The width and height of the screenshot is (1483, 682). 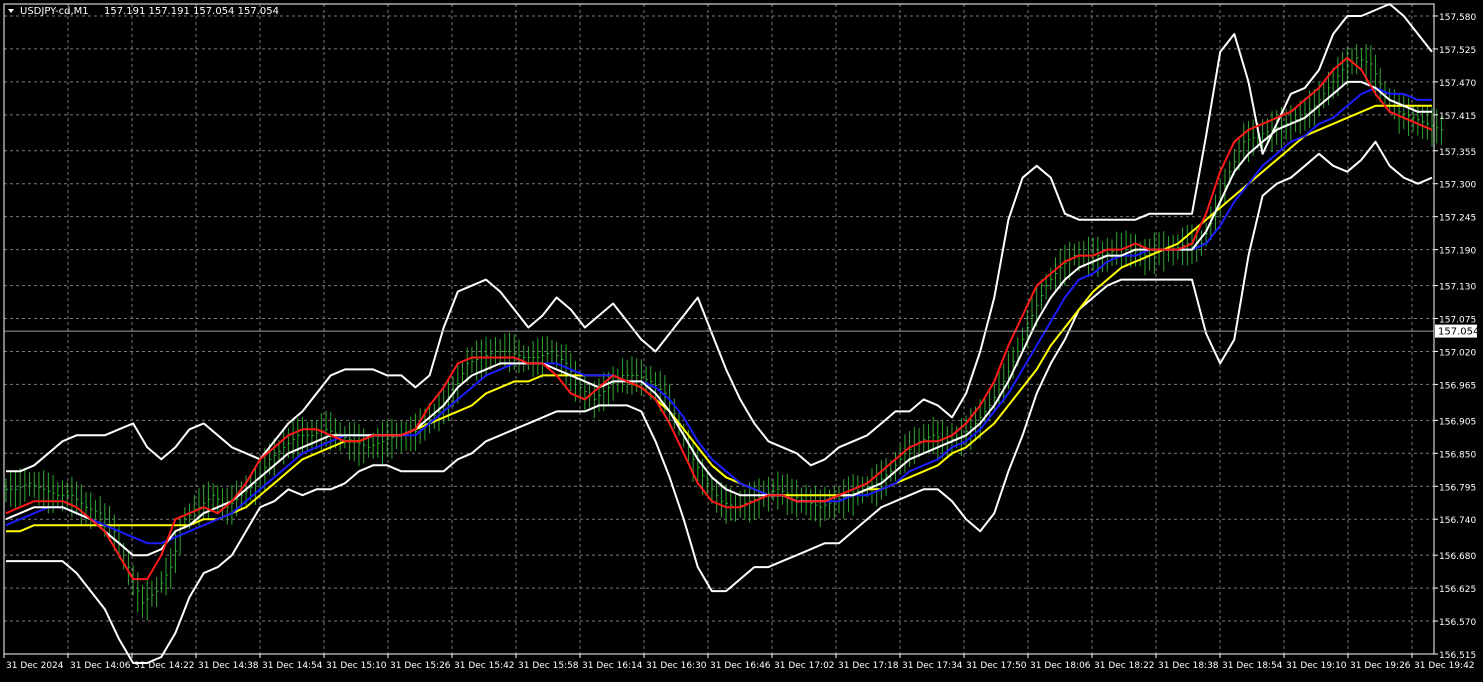 I want to click on x-tick-label: 31 Dec 14:38, so click(x=228, y=666).